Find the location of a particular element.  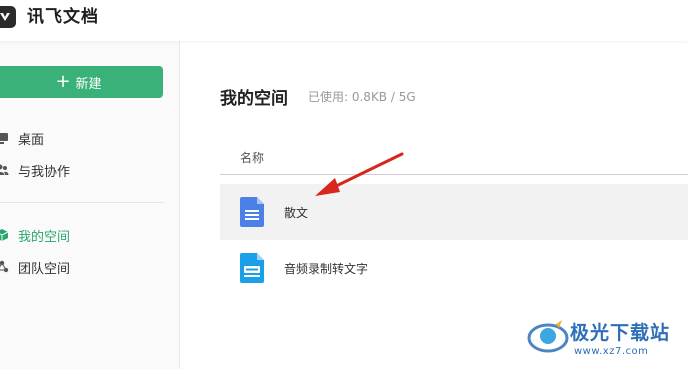

file-row: 音频录制转文字 is located at coordinates (454, 268).